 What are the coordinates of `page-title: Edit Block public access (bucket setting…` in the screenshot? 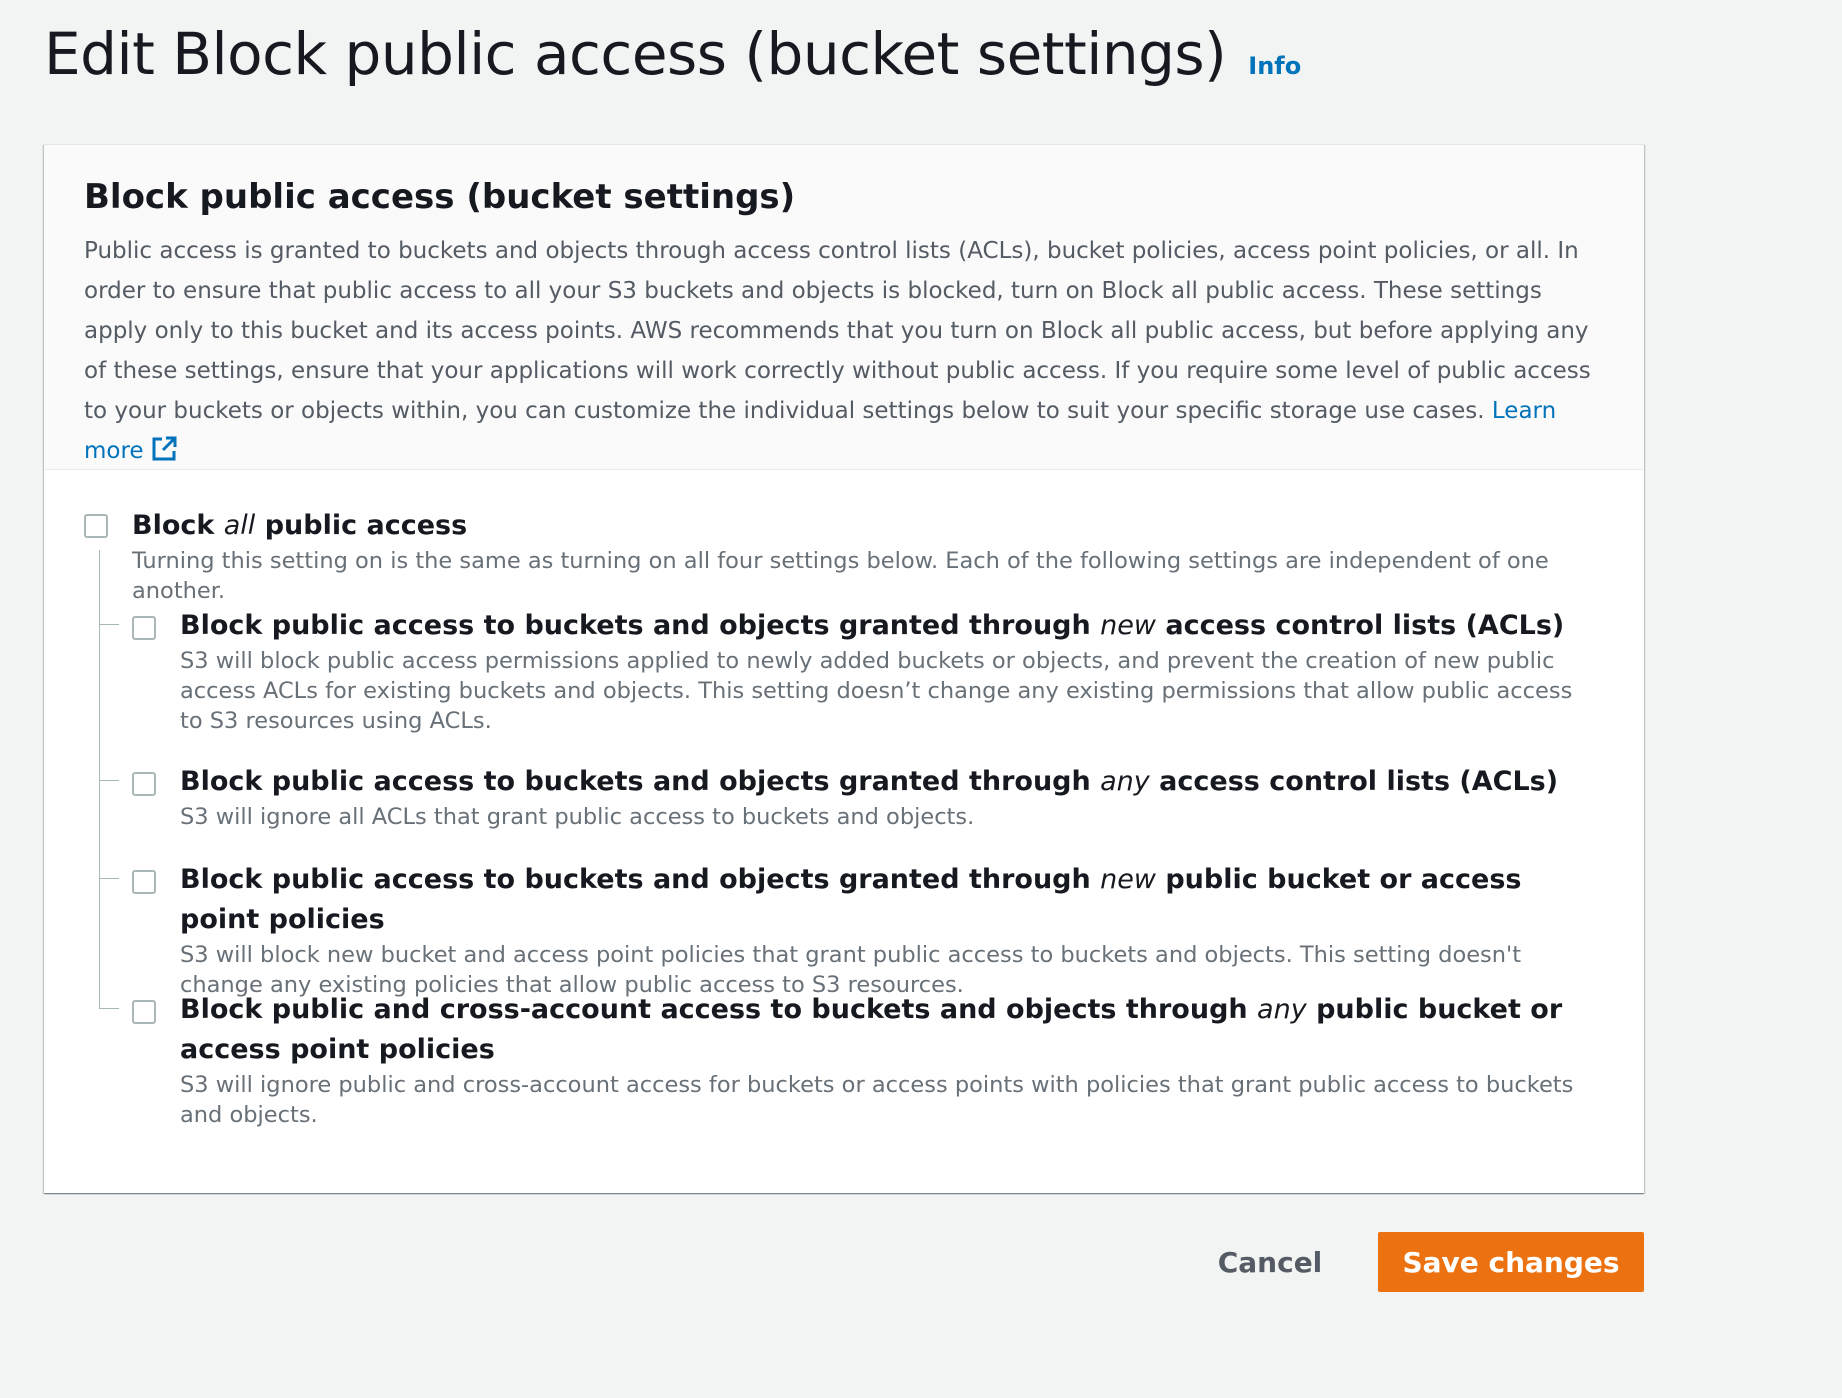 It's located at (635, 54).